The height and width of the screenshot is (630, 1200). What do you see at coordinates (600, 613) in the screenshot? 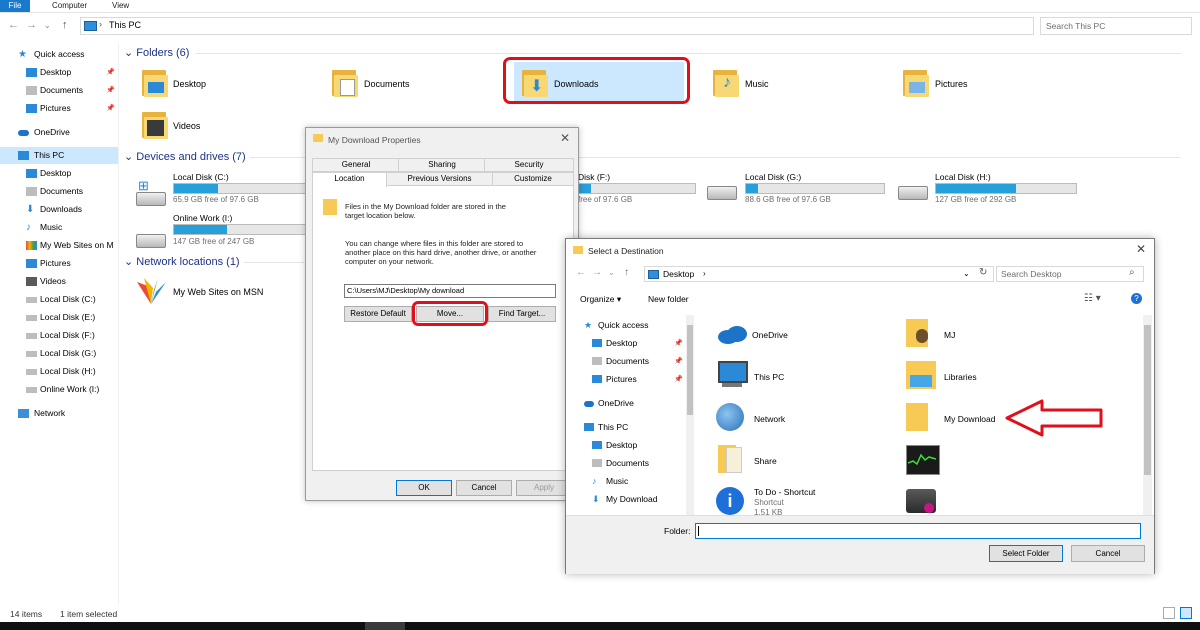
I see `status-bar: 14 items 1 item selected` at bounding box center [600, 613].